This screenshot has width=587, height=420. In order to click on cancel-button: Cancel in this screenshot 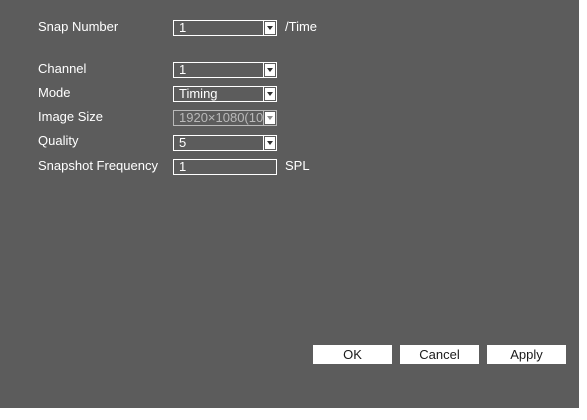, I will do `click(439, 354)`.